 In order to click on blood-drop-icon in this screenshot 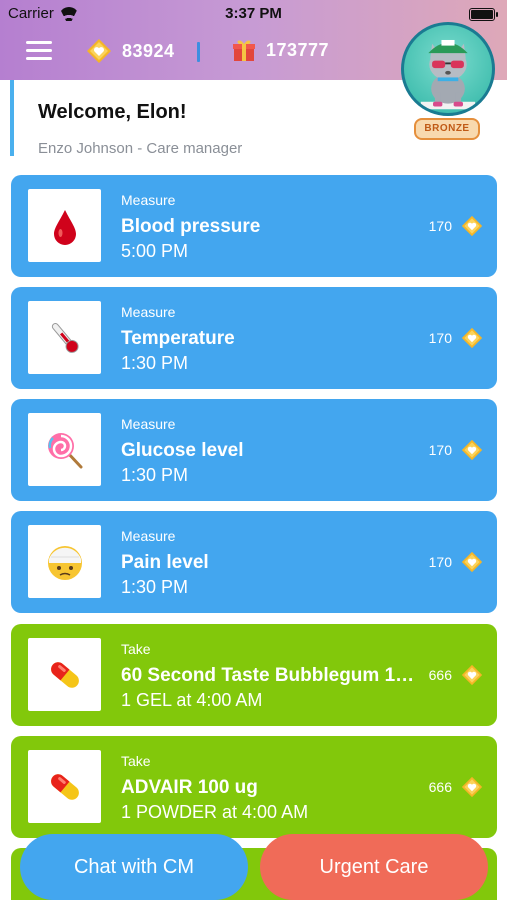, I will do `click(64, 227)`.